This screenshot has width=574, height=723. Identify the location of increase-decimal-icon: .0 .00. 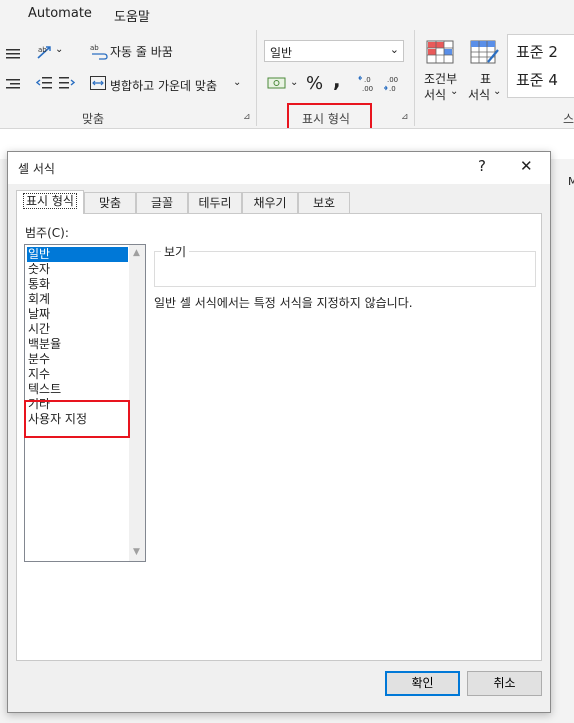
(368, 83).